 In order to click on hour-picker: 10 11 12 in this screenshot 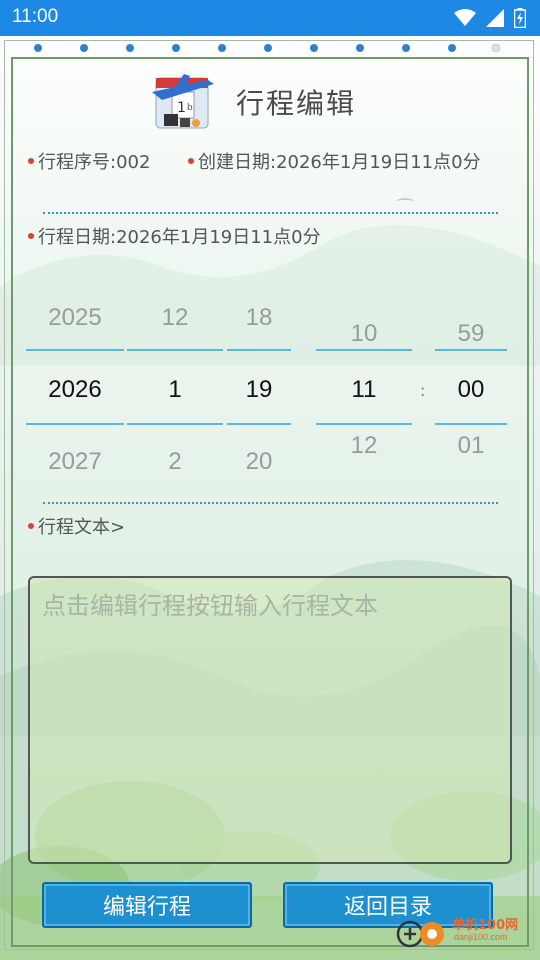, I will do `click(364, 391)`.